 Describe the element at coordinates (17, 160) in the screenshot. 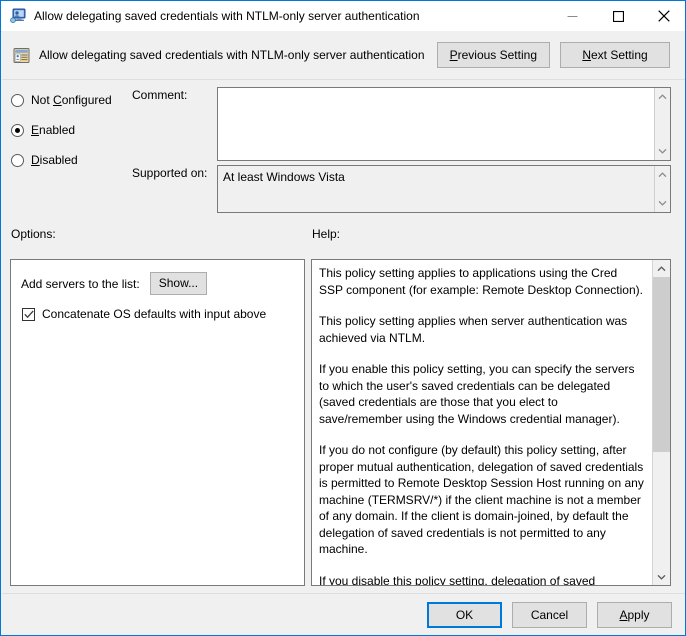

I see `radio-disabled-indicator` at that location.